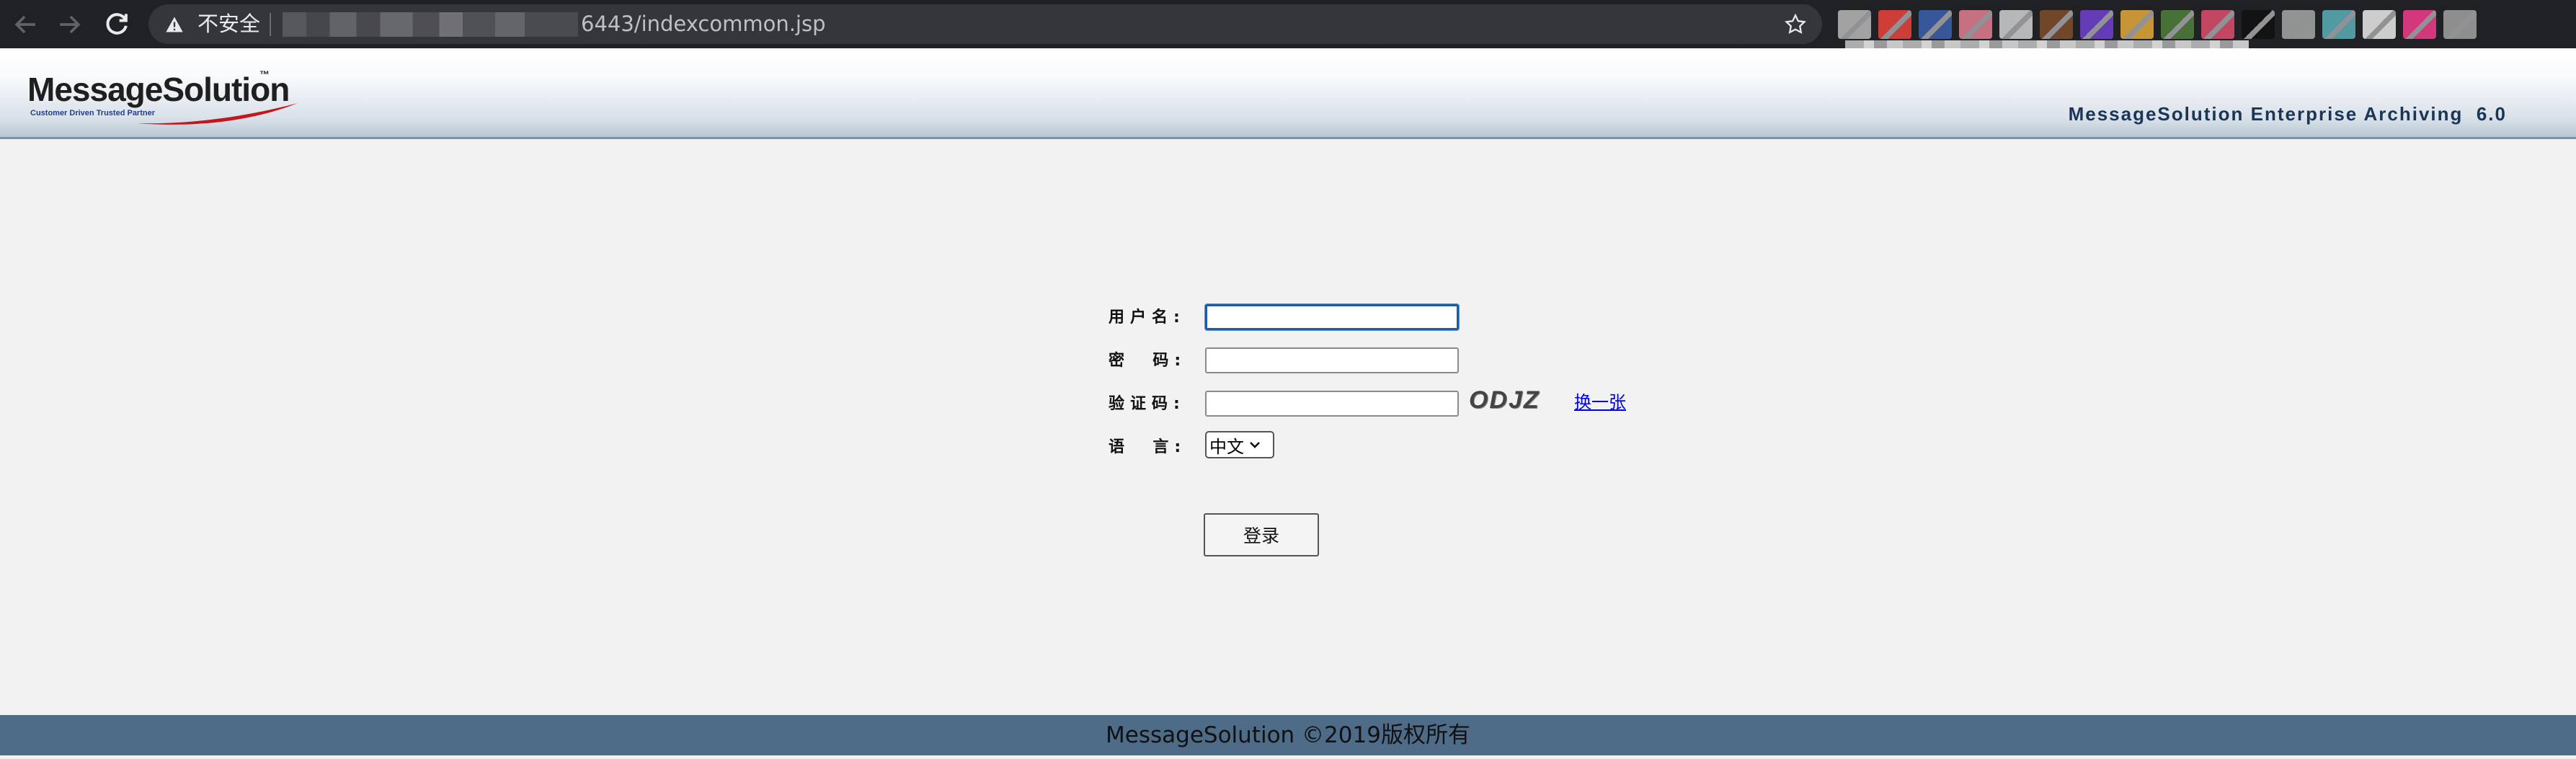  Describe the element at coordinates (174, 24) in the screenshot. I see `warning-icon` at that location.